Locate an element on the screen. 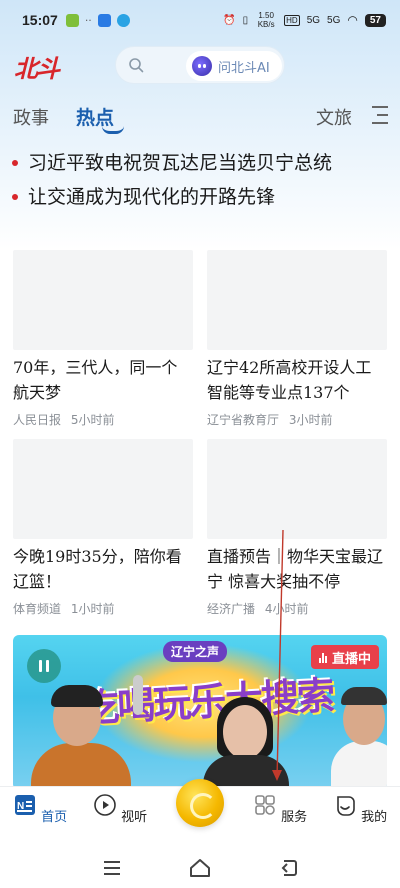 The width and height of the screenshot is (400, 888). news-card: 今晚19时35分，陪你看辽篮！ 体育频道 1小时前 is located at coordinates (103, 528).